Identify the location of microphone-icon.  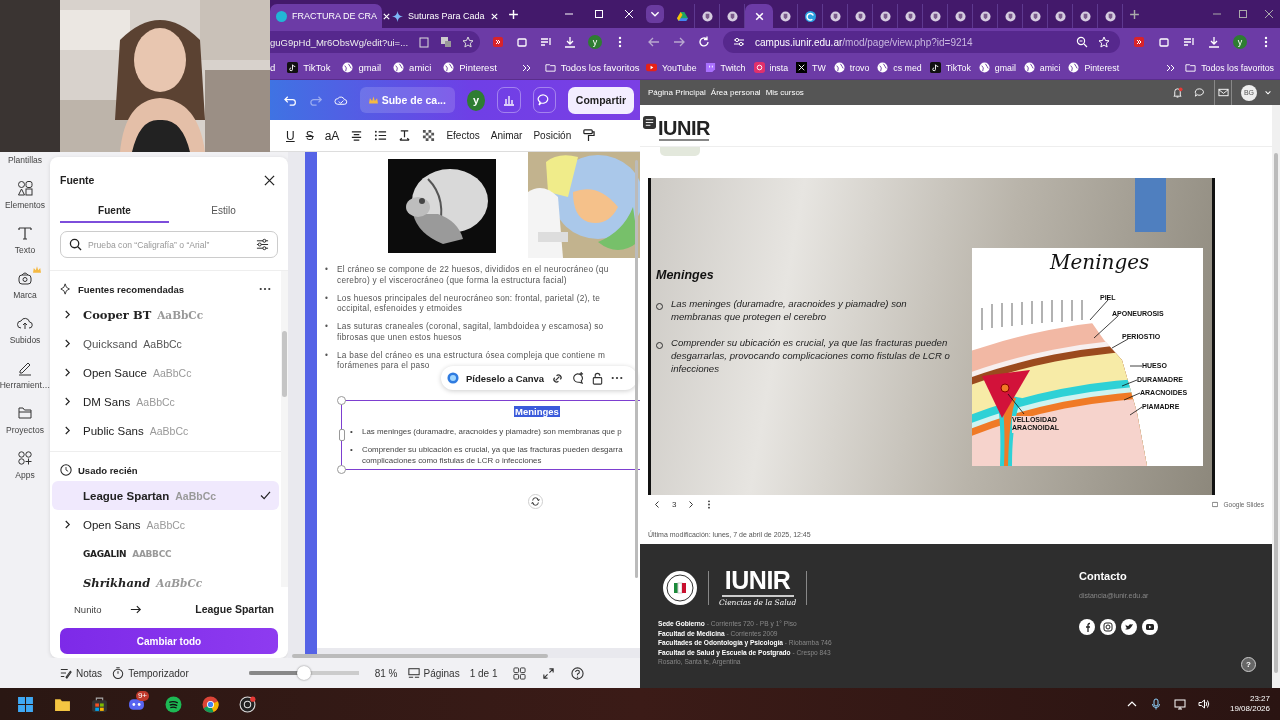
(1155, 704).